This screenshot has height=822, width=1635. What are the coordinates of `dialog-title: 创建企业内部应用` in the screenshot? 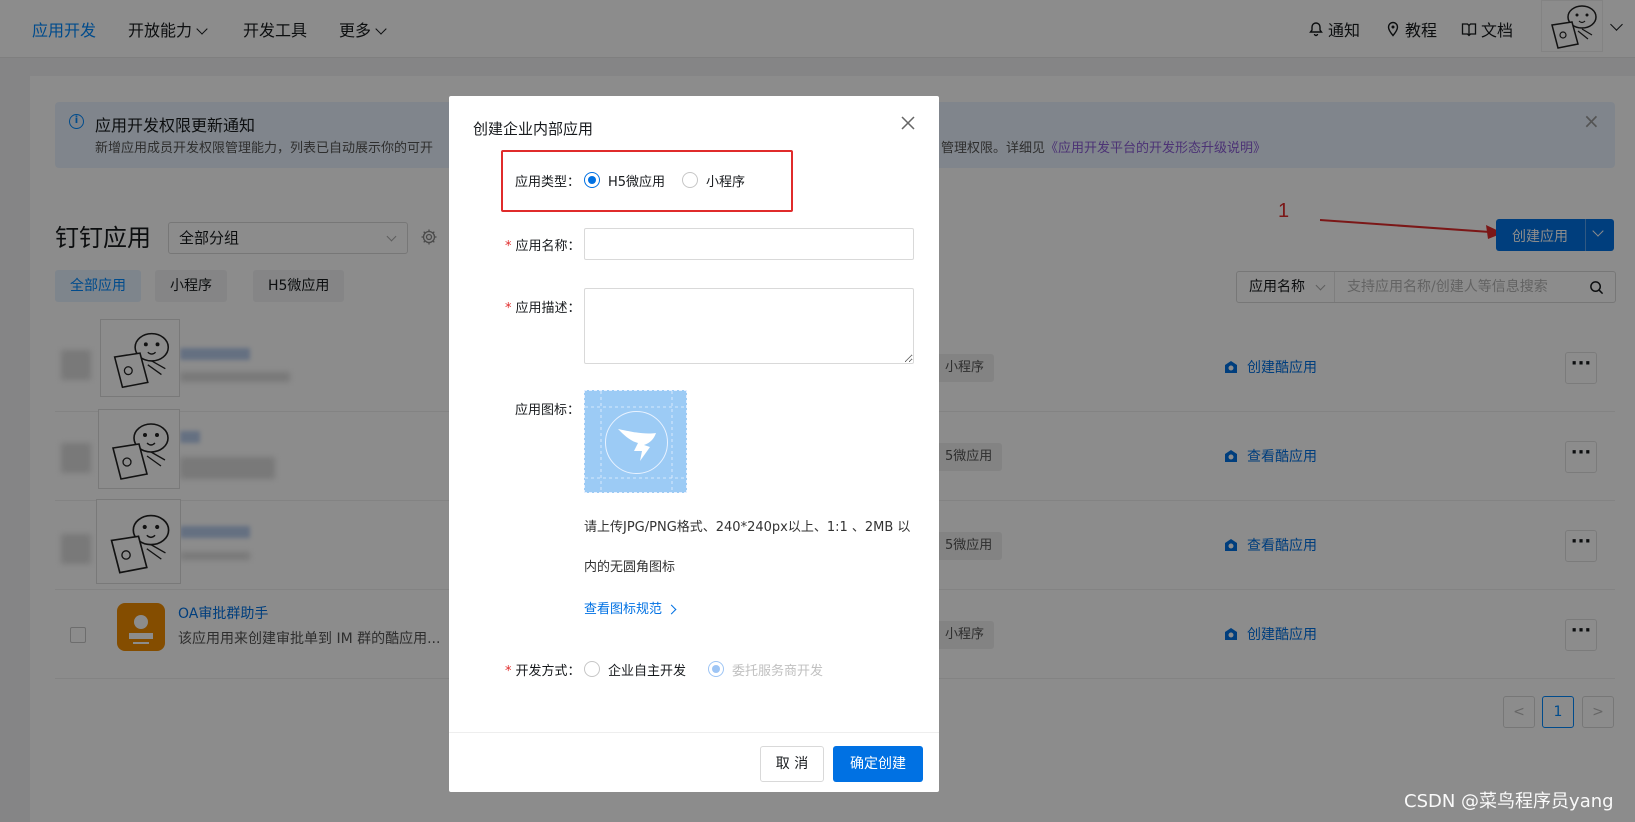 It's located at (533, 129).